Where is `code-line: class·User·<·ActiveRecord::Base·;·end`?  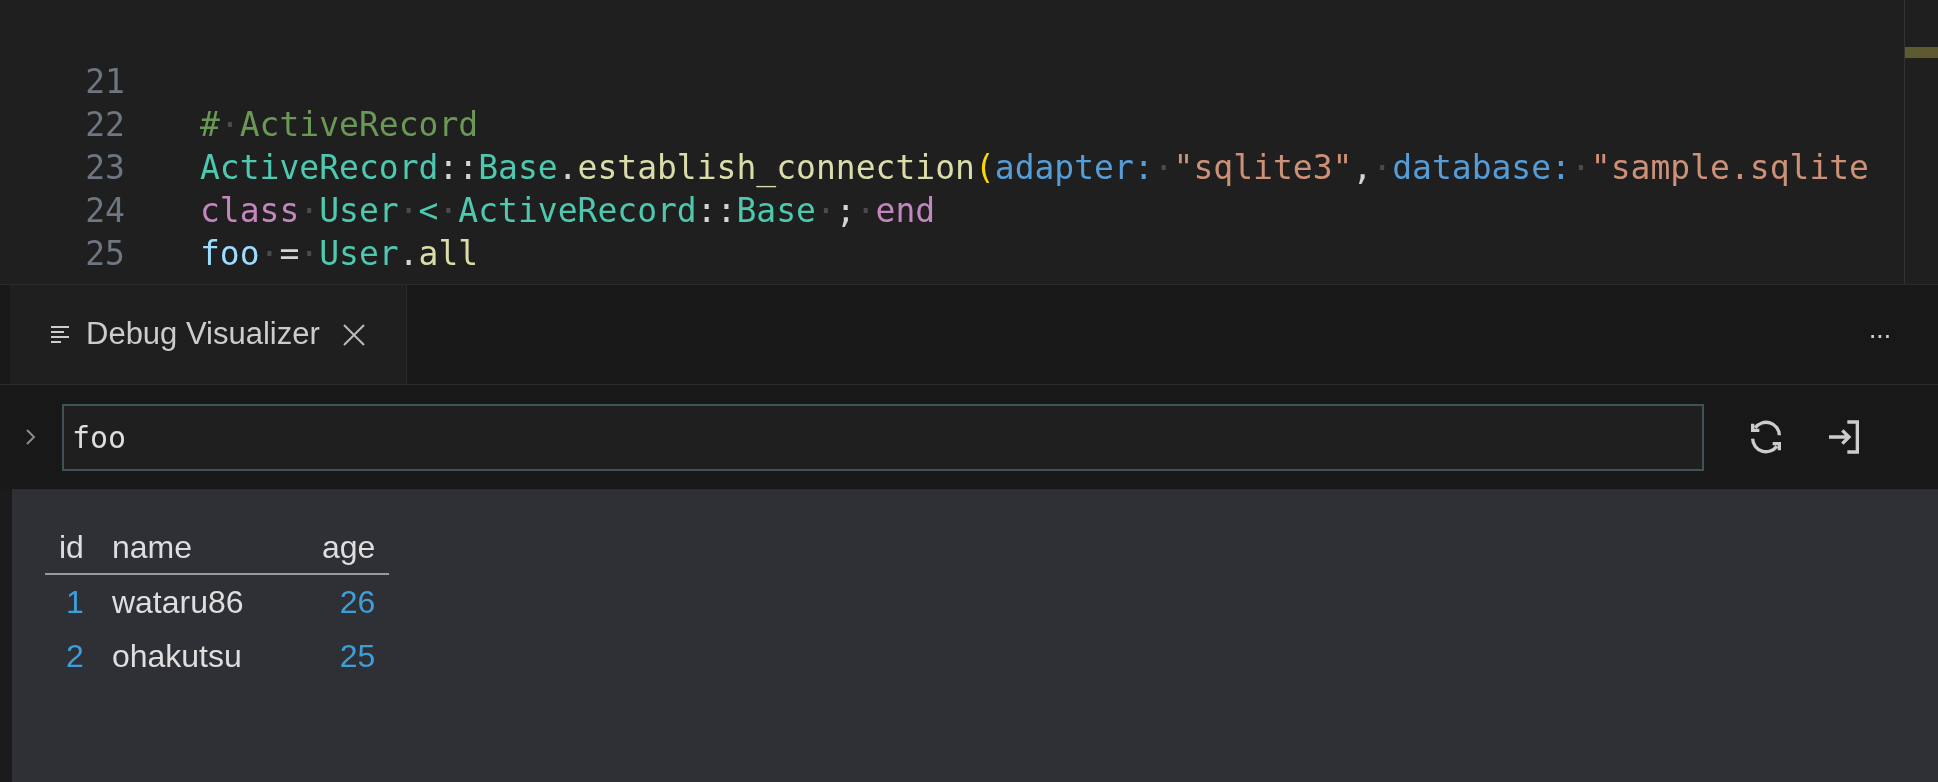
code-line: class·User·<·ActiveRecord::Base·;·end is located at coordinates (568, 210).